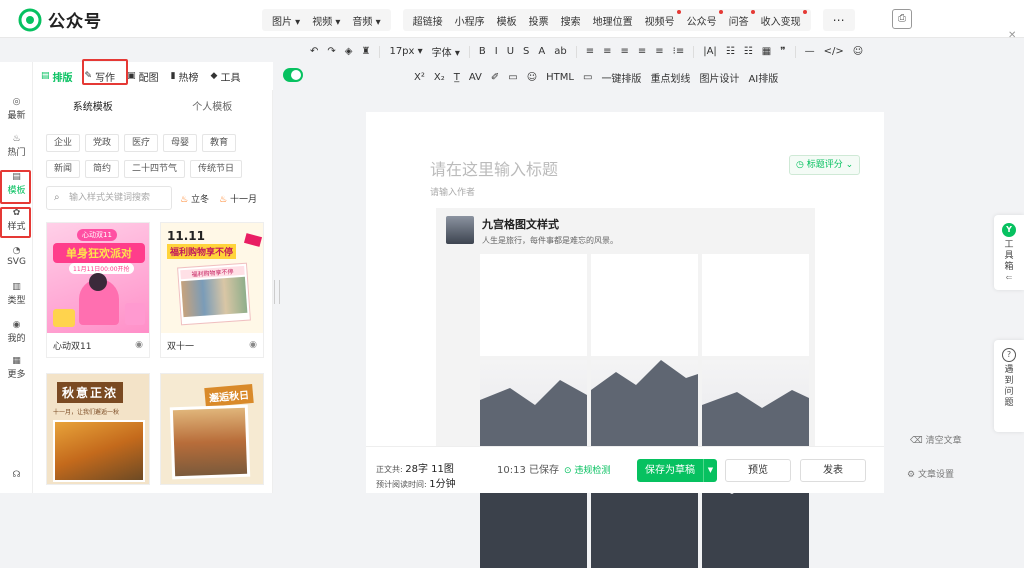 The height and width of the screenshot is (568, 1024). I want to click on toolbar-button: ❞, so click(782, 51).